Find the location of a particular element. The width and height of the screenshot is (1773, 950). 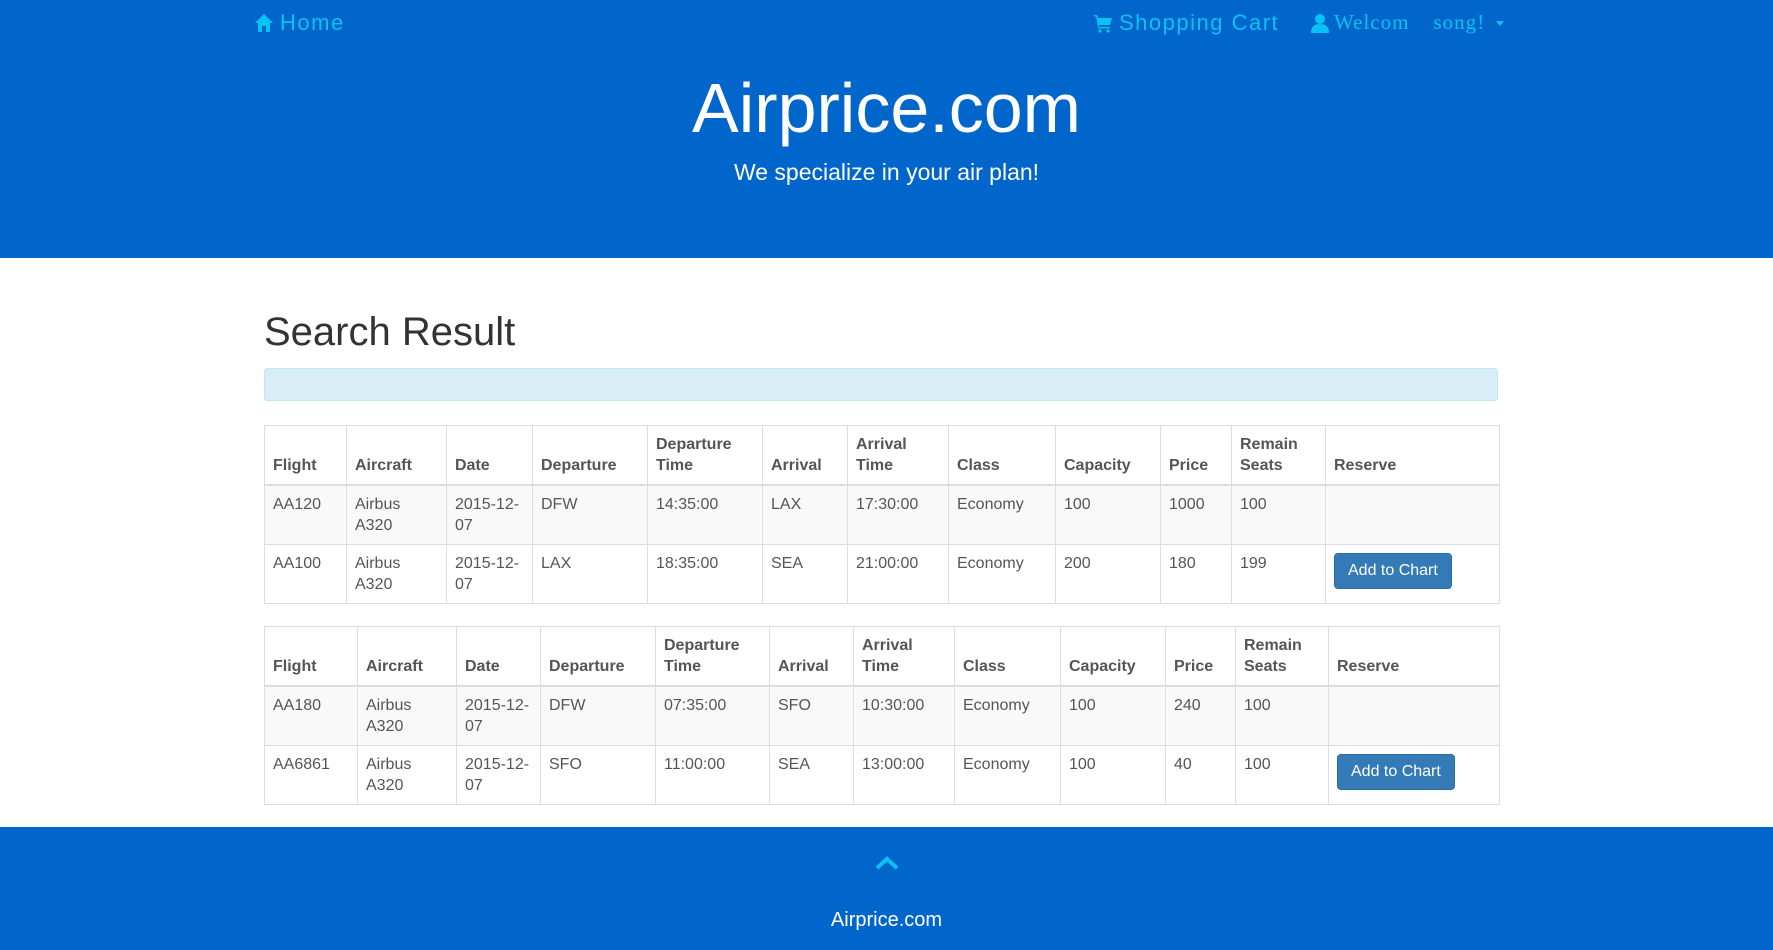

cell-capacity: 200 is located at coordinates (1108, 574).